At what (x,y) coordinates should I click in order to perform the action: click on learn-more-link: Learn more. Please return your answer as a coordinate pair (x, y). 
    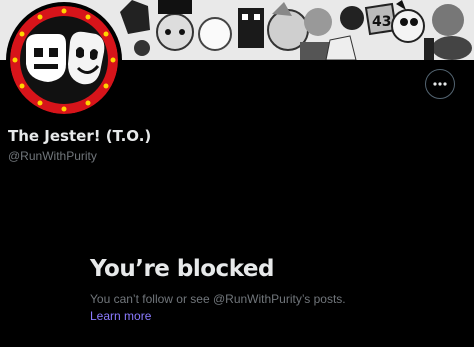
    Looking at the image, I should click on (120, 316).